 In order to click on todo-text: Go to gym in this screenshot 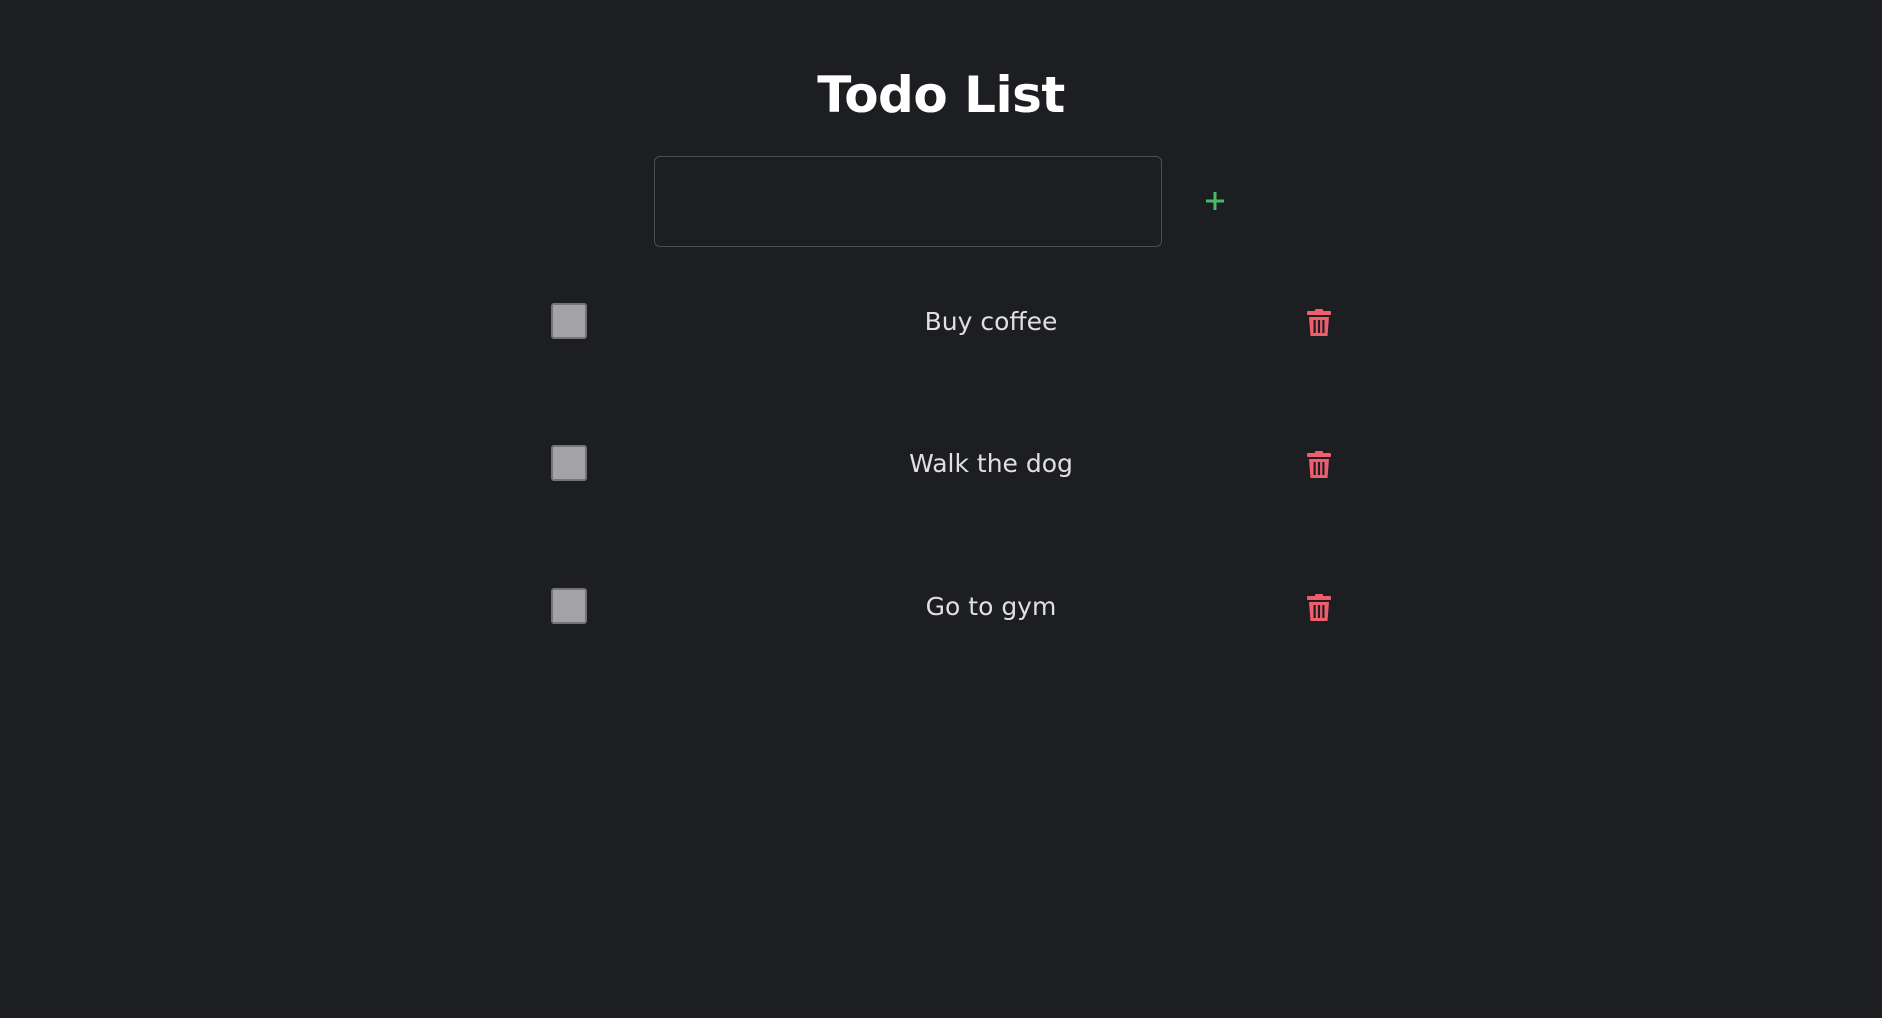, I will do `click(991, 606)`.